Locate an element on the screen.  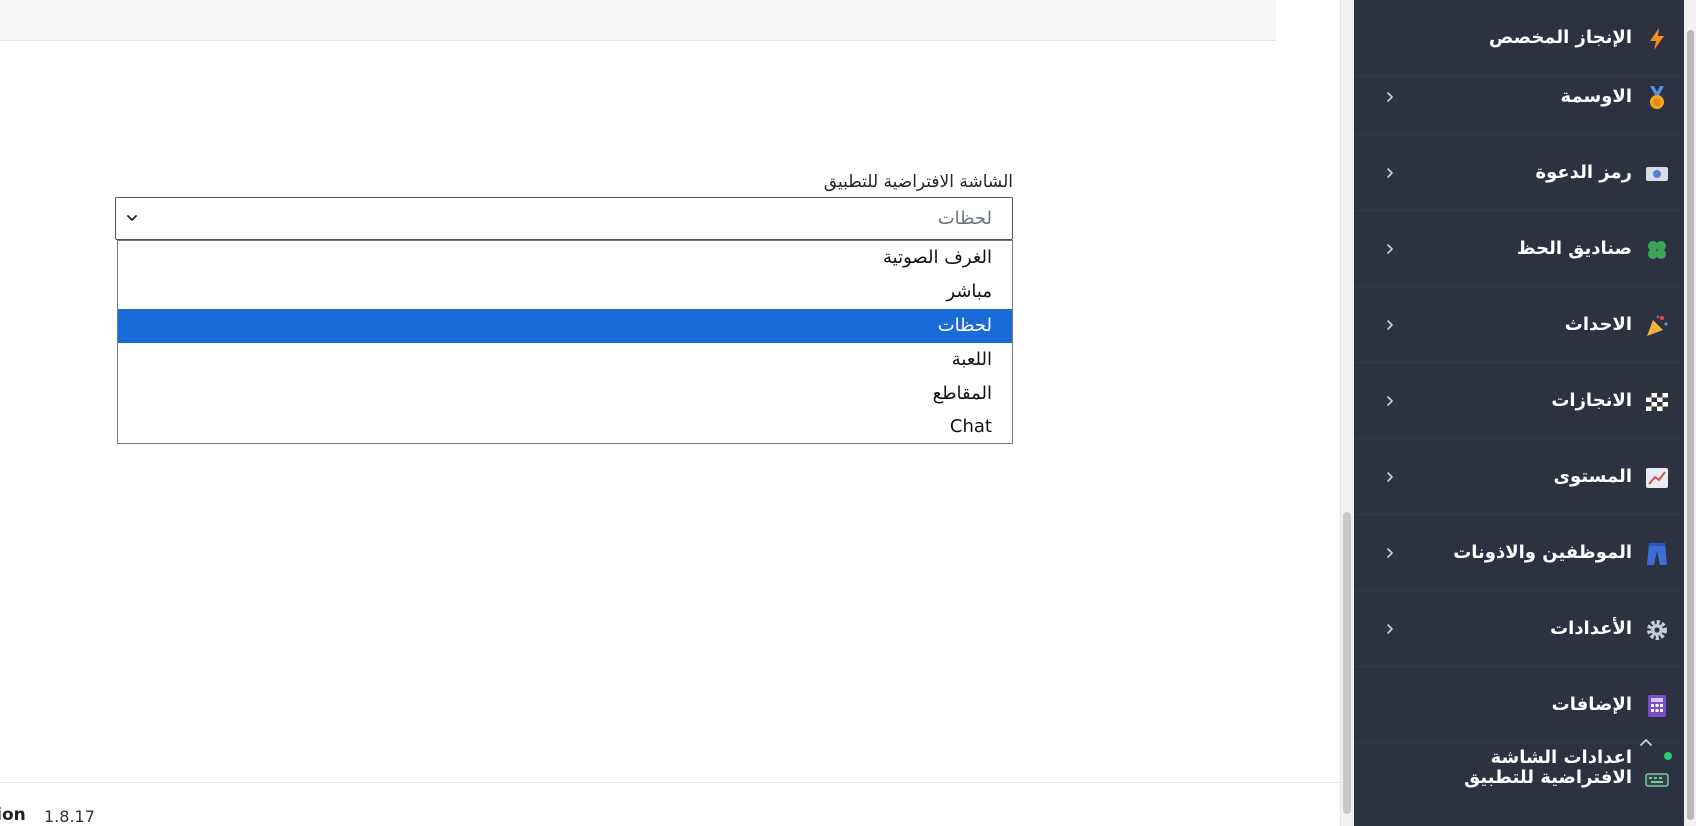
sidebar-item-badges: الاوسمة is located at coordinates (1519, 97).